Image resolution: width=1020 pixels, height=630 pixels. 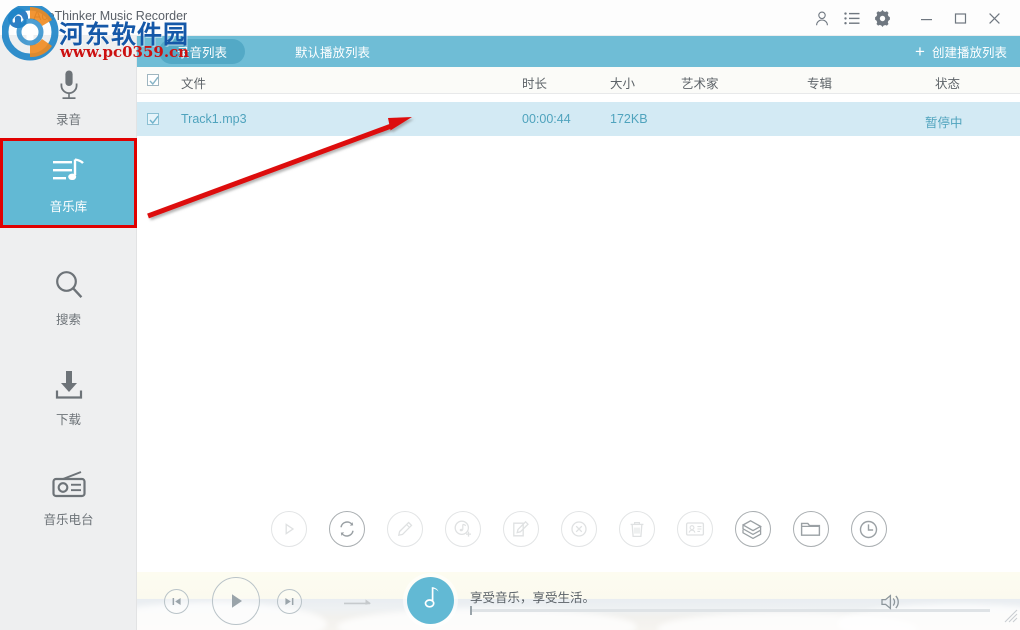 I want to click on album-art, so click(x=430, y=600).